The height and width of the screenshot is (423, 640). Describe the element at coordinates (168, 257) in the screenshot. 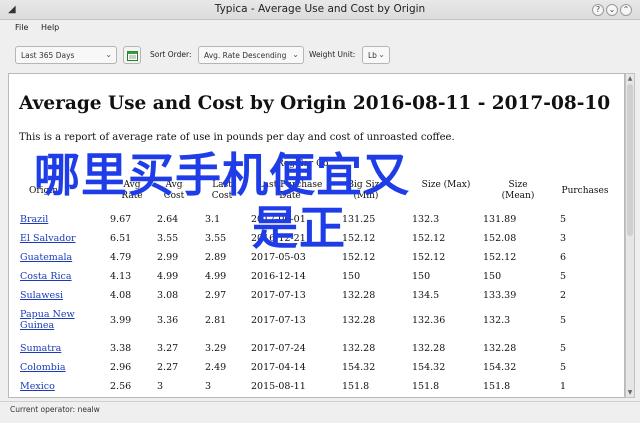

I see `table-cell: 2.99` at that location.